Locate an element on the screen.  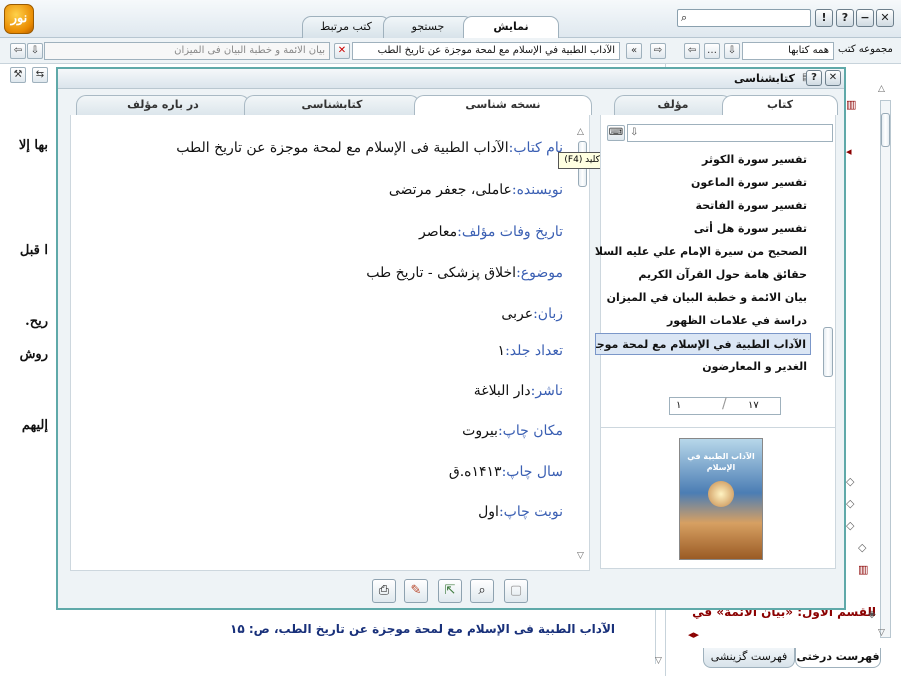
list-item: تفسير سورة الماعون is located at coordinates (703, 183).